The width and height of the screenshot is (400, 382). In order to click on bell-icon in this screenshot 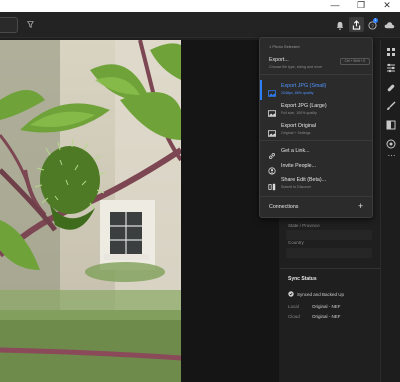, I will do `click(340, 25)`.